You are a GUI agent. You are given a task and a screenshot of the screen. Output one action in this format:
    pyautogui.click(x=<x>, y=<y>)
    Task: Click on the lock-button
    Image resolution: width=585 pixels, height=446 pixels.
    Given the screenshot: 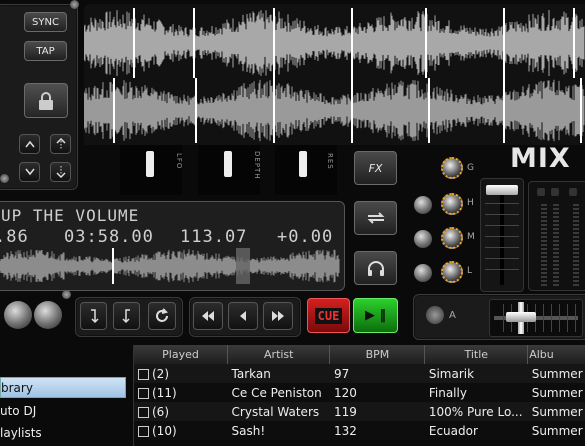 What is the action you would take?
    pyautogui.click(x=46, y=100)
    